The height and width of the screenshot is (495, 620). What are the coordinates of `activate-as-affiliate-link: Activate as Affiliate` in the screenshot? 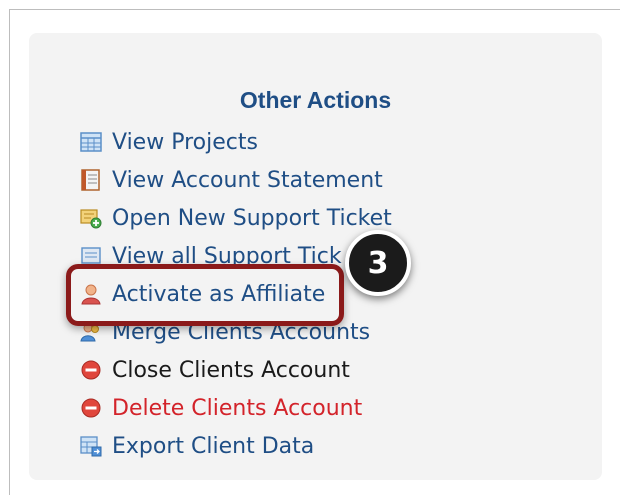 It's located at (202, 294).